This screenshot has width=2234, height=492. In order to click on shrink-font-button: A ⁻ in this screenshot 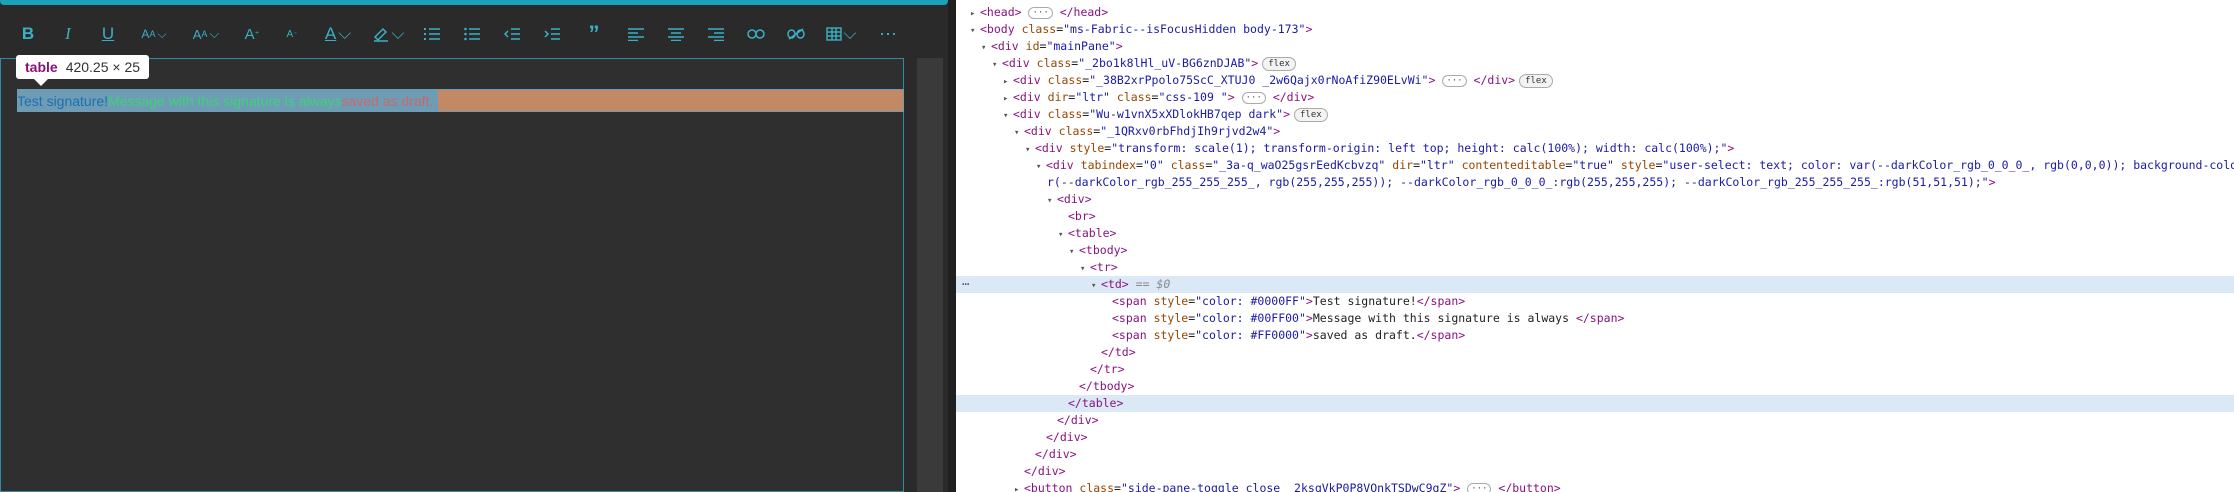, I will do `click(292, 34)`.